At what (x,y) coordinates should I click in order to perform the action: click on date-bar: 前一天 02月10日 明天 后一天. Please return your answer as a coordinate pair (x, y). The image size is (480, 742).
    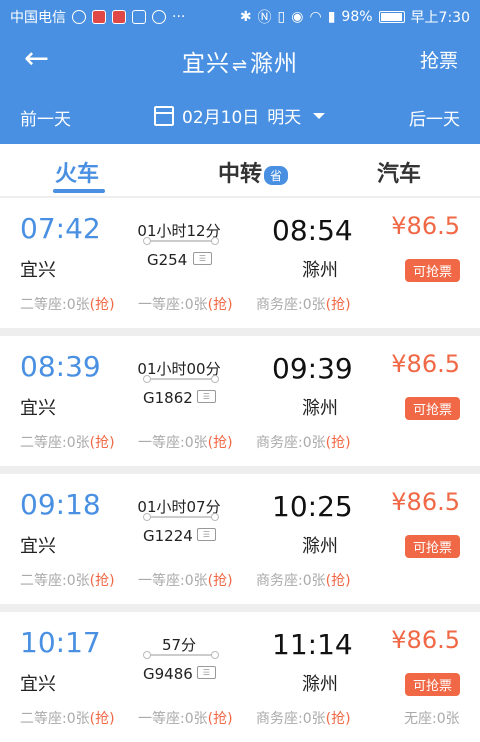
    Looking at the image, I should click on (240, 115).